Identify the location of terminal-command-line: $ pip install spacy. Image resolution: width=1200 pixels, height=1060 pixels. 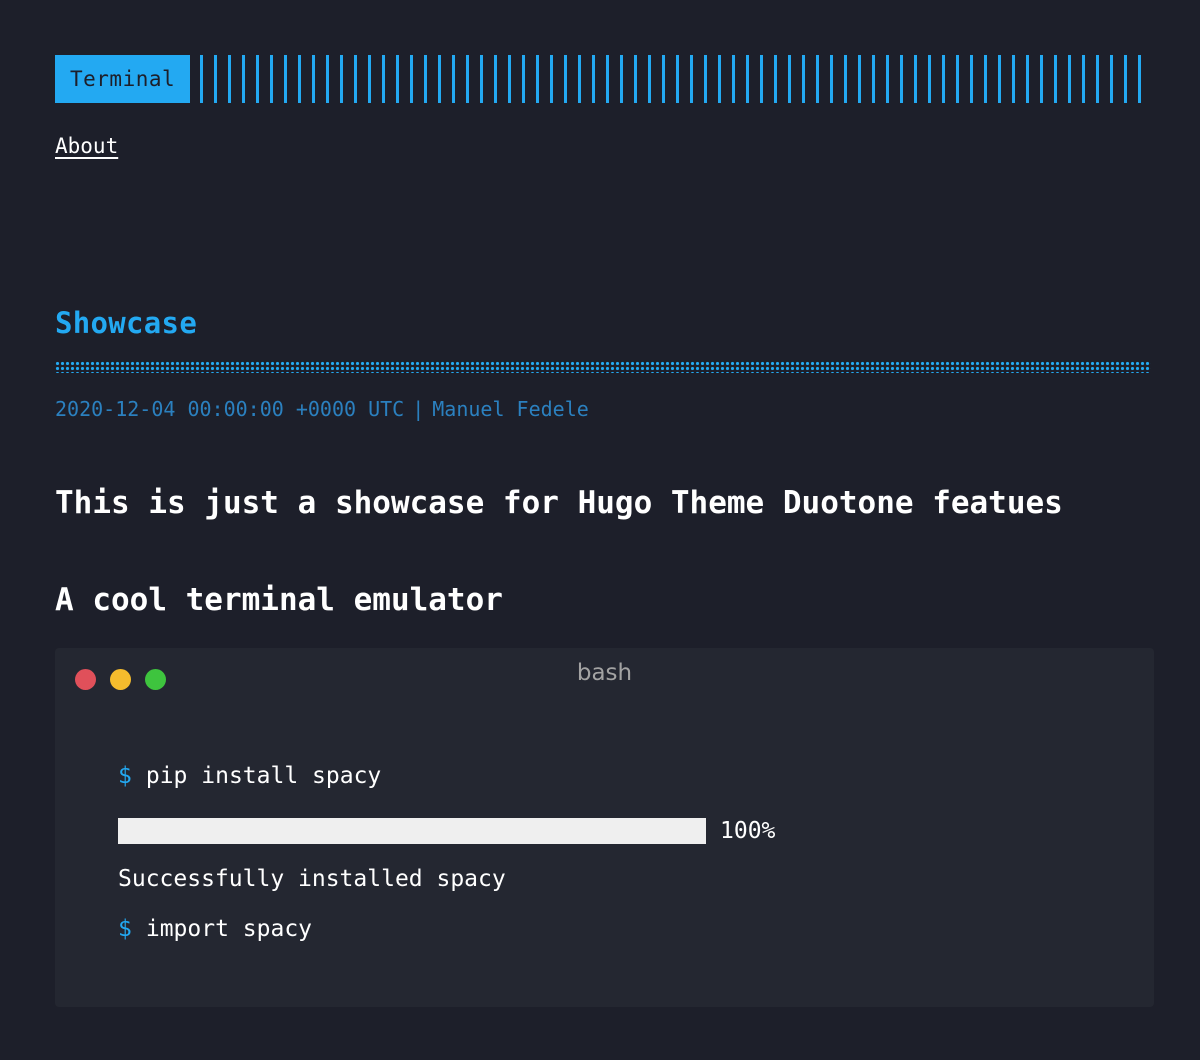
(249, 776).